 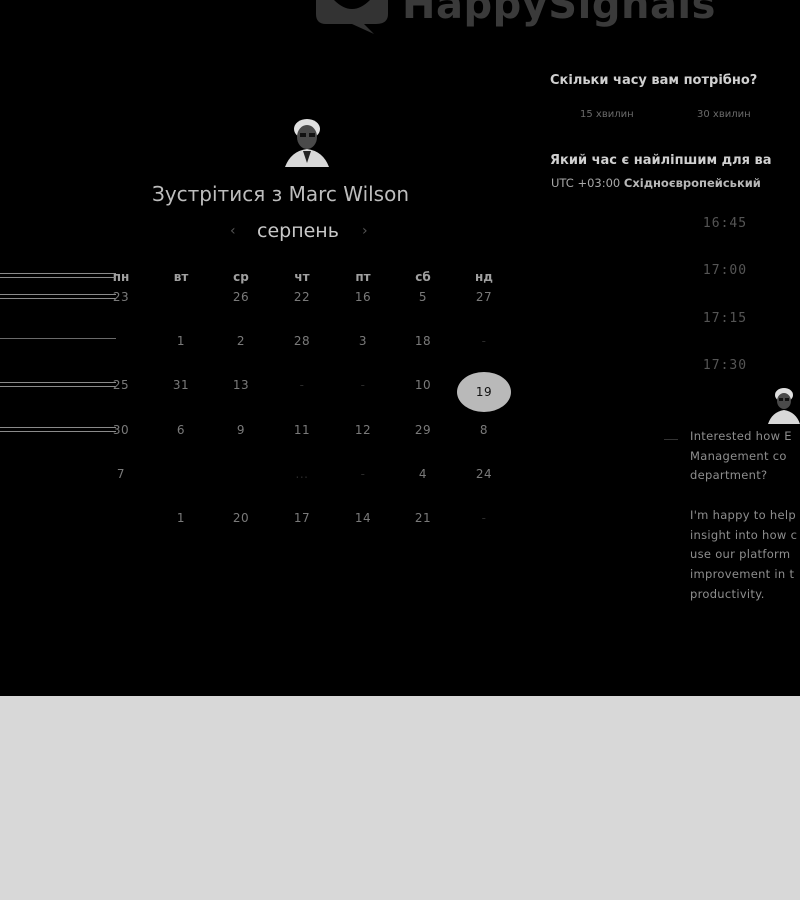 I want to click on calendar-day: 27, so click(x=484, y=297).